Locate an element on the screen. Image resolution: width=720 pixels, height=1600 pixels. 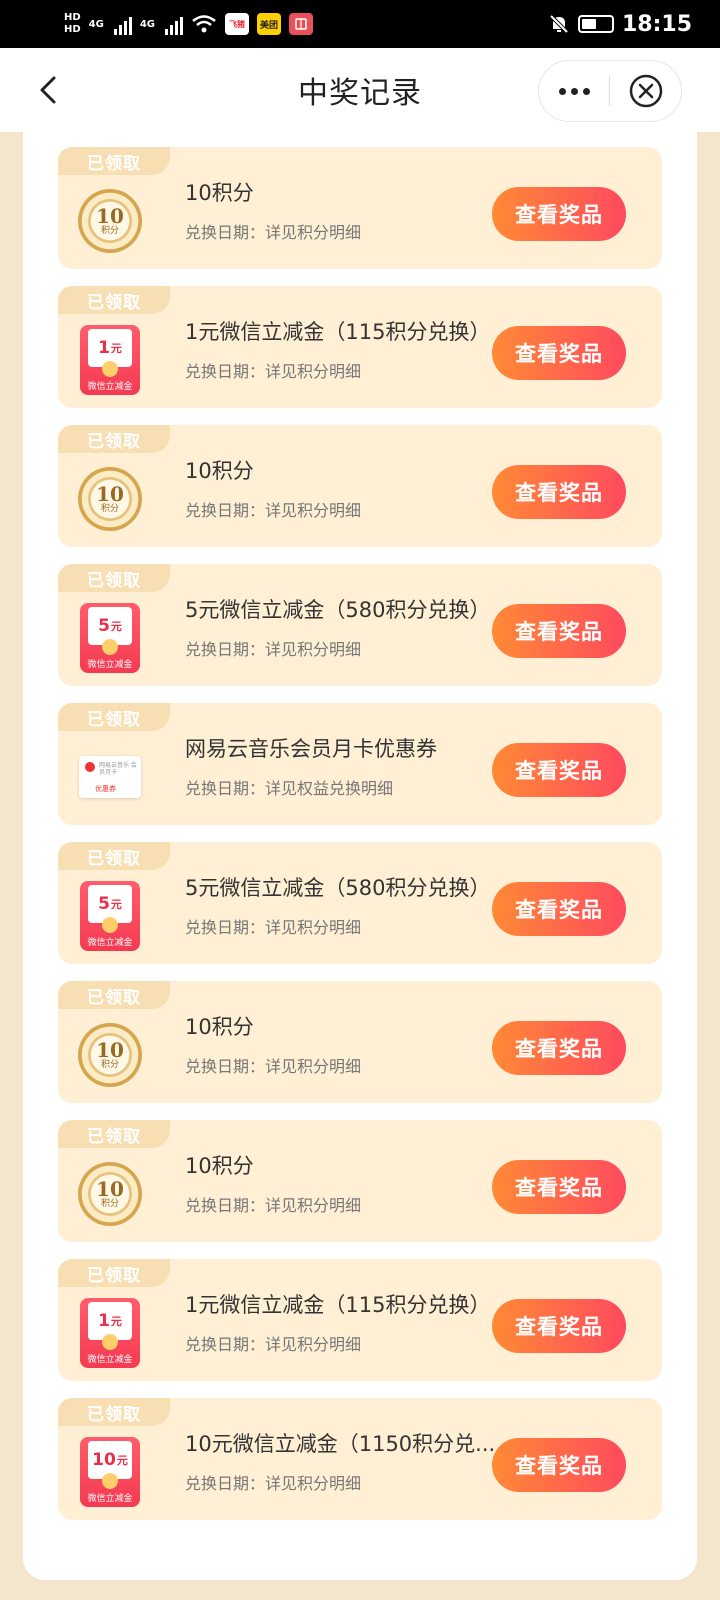
fliggy-app-icon: 飞猪 is located at coordinates (237, 24).